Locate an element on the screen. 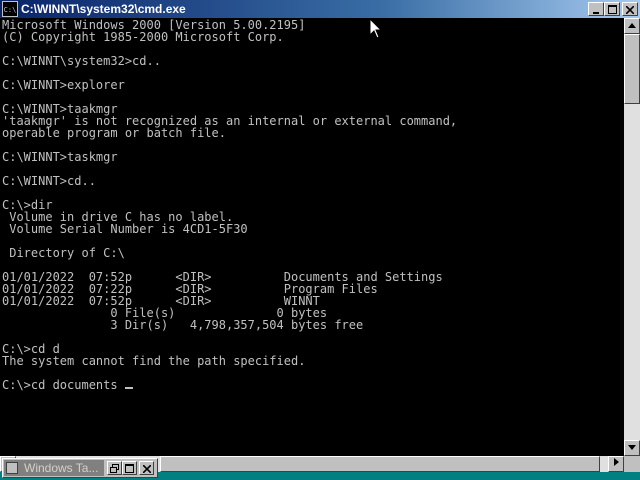 The image size is (640, 480). scroll-up-button is located at coordinates (632, 26).